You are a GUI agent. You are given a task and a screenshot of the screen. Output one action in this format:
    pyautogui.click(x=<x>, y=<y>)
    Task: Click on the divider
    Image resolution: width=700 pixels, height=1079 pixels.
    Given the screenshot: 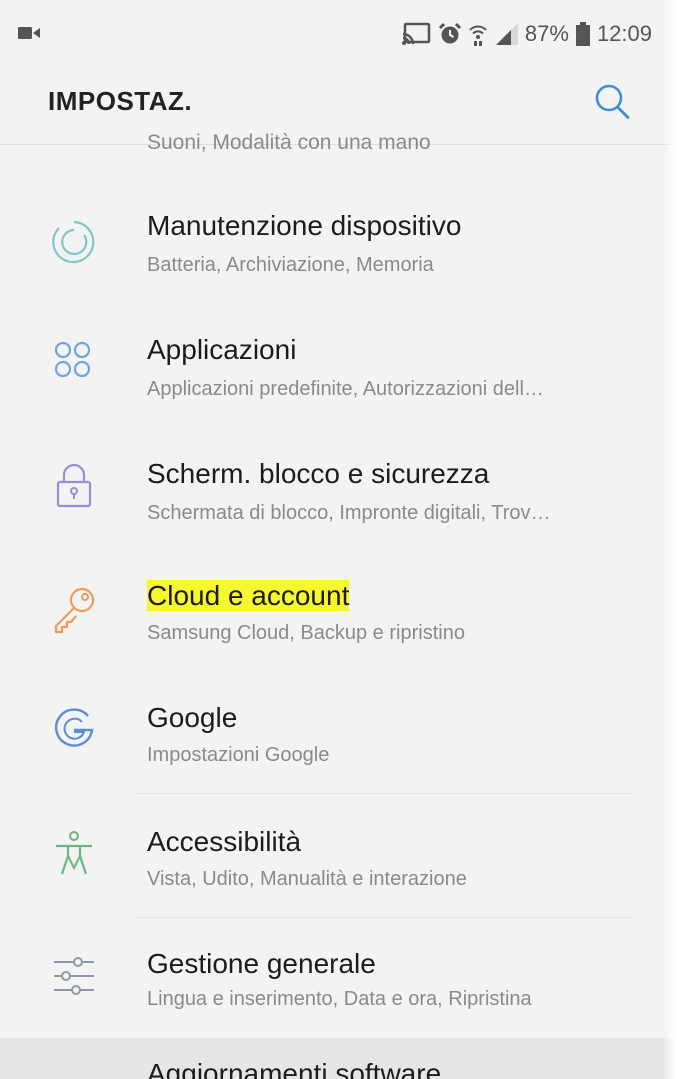 What is the action you would take?
    pyautogui.click(x=383, y=793)
    